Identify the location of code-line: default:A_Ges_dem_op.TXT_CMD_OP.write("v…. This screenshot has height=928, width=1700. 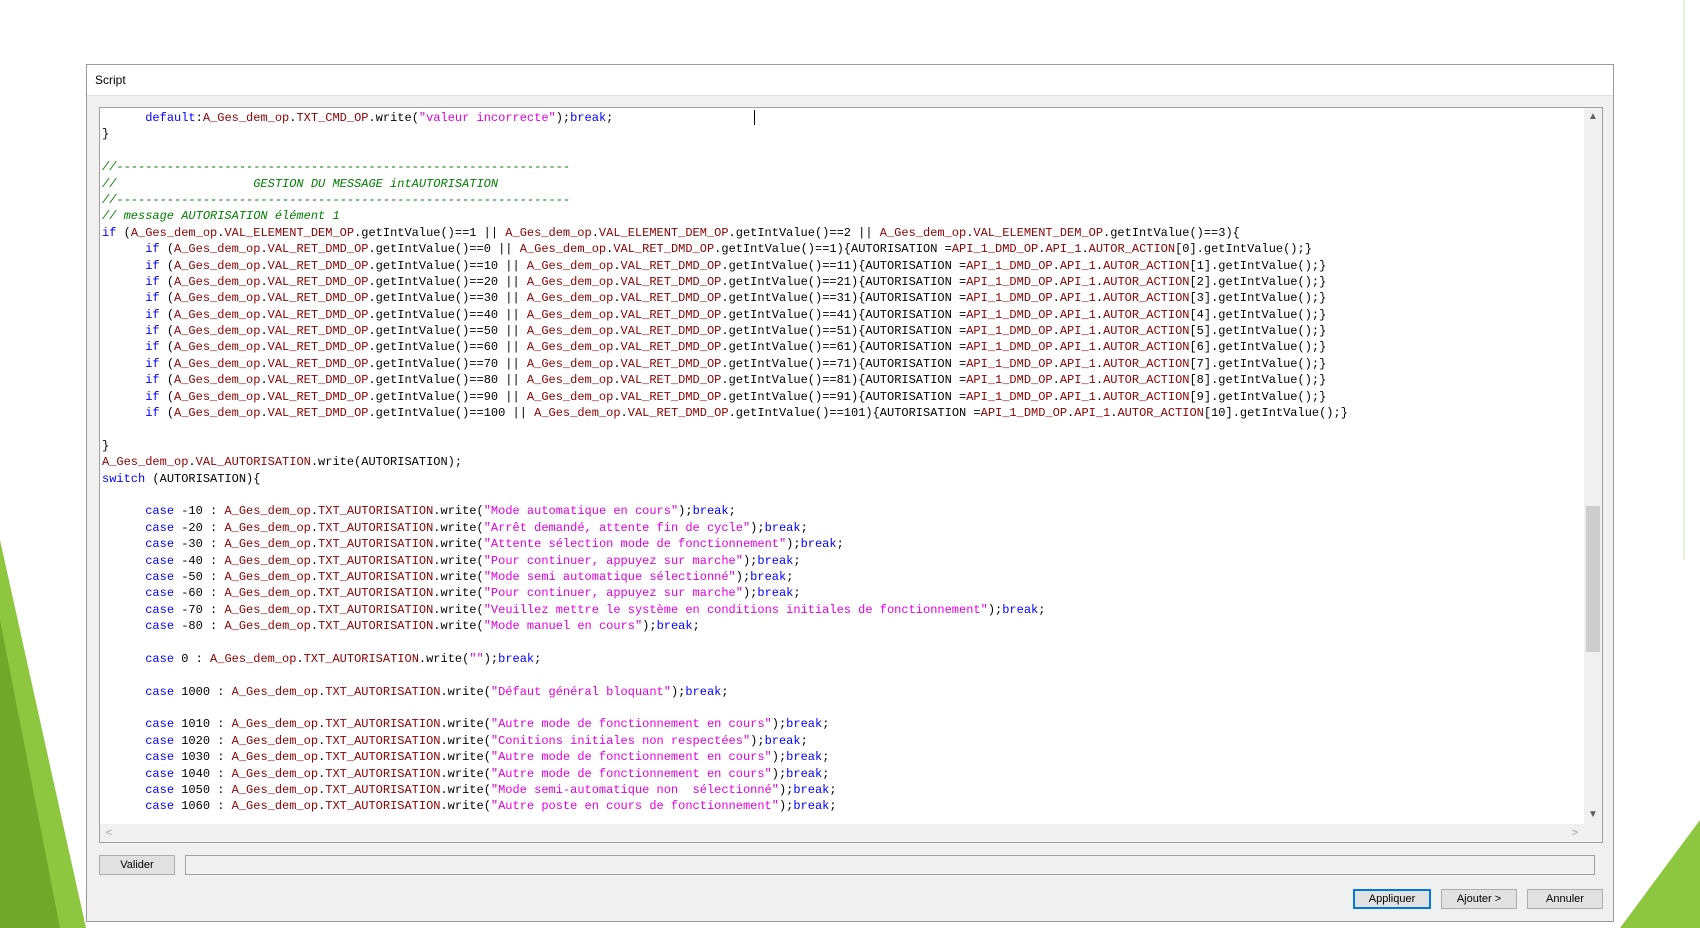
(842, 118).